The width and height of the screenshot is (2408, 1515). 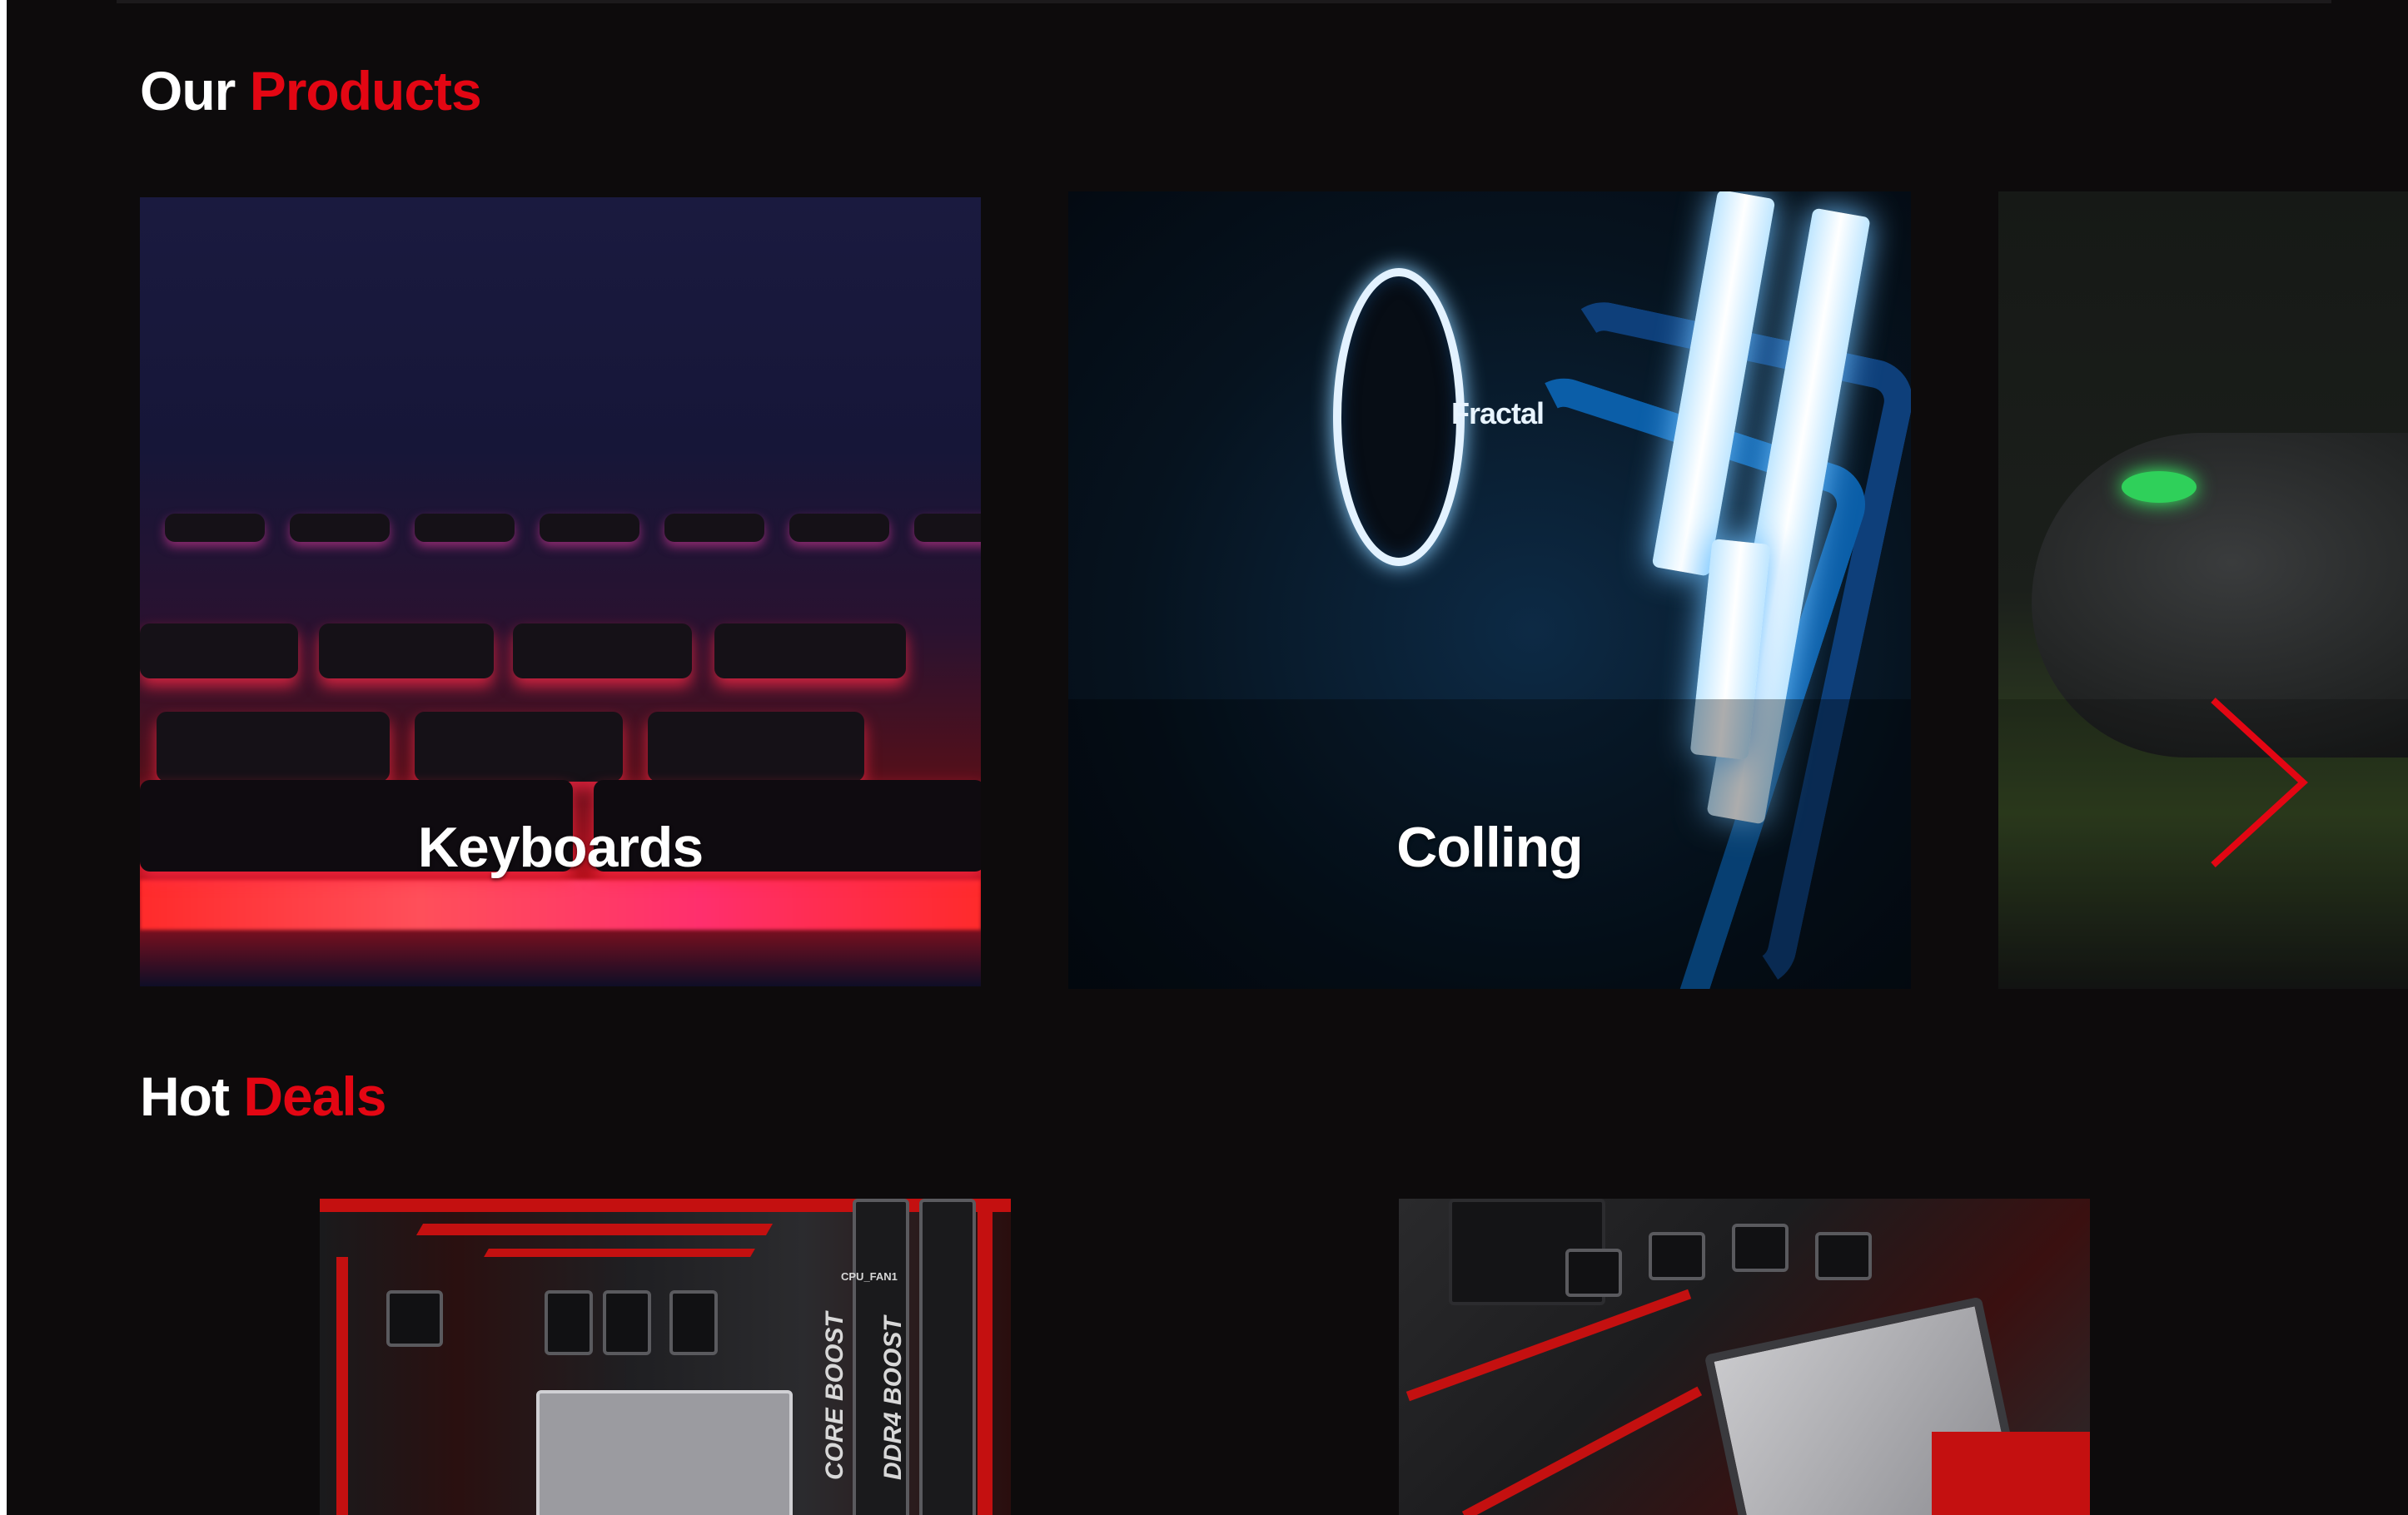 What do you see at coordinates (869, 1276) in the screenshot?
I see `board-silkscreen: CPU_FAN1` at bounding box center [869, 1276].